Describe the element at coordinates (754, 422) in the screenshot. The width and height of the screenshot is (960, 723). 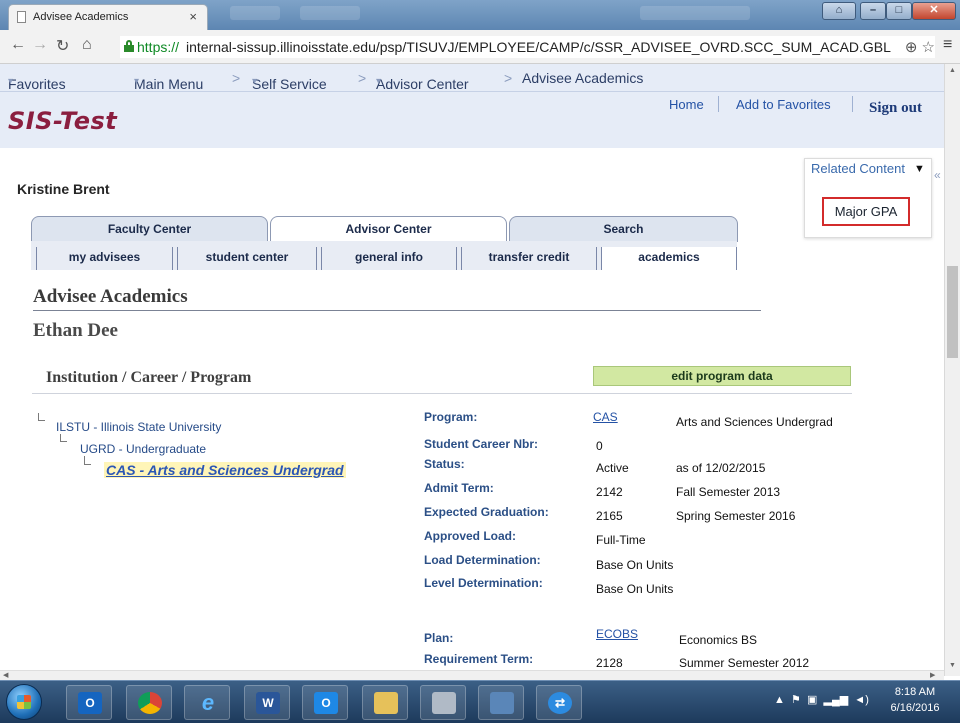
I see `program-description: Arts and Sciences Undergrad` at that location.